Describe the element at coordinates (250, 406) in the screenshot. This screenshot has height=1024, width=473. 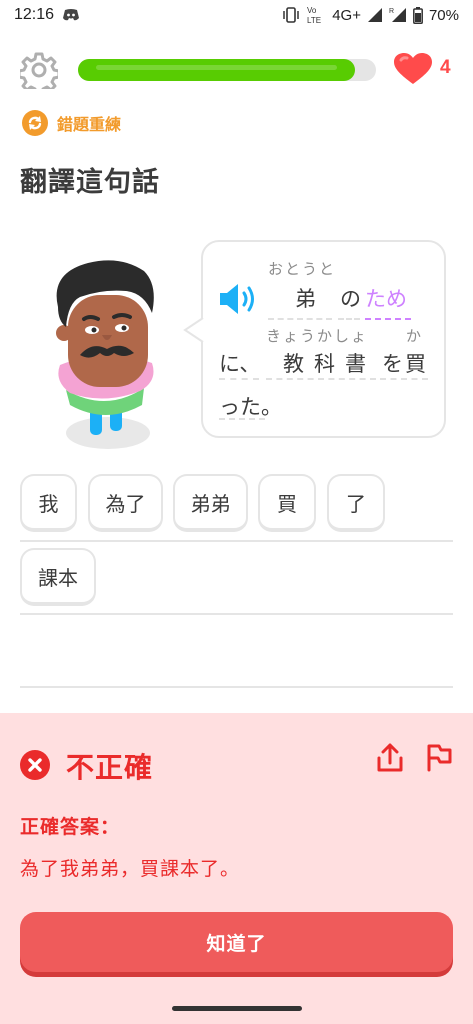
I see `word-tta: った。` at that location.